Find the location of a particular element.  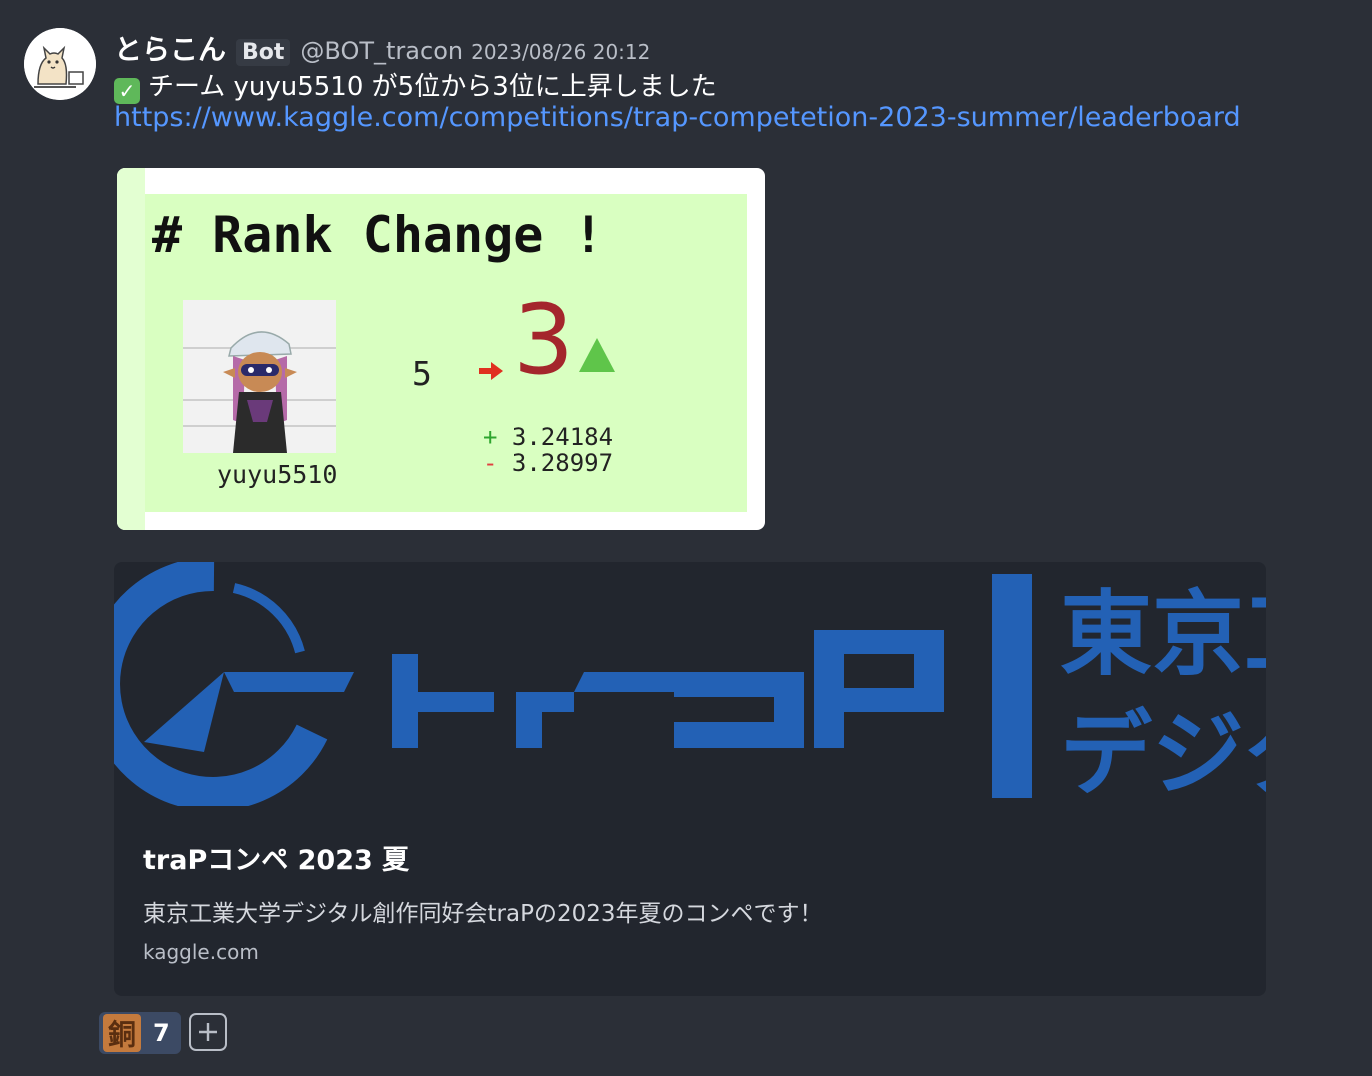

embed-title: traPコンペ 2023 夏 is located at coordinates (276, 857).